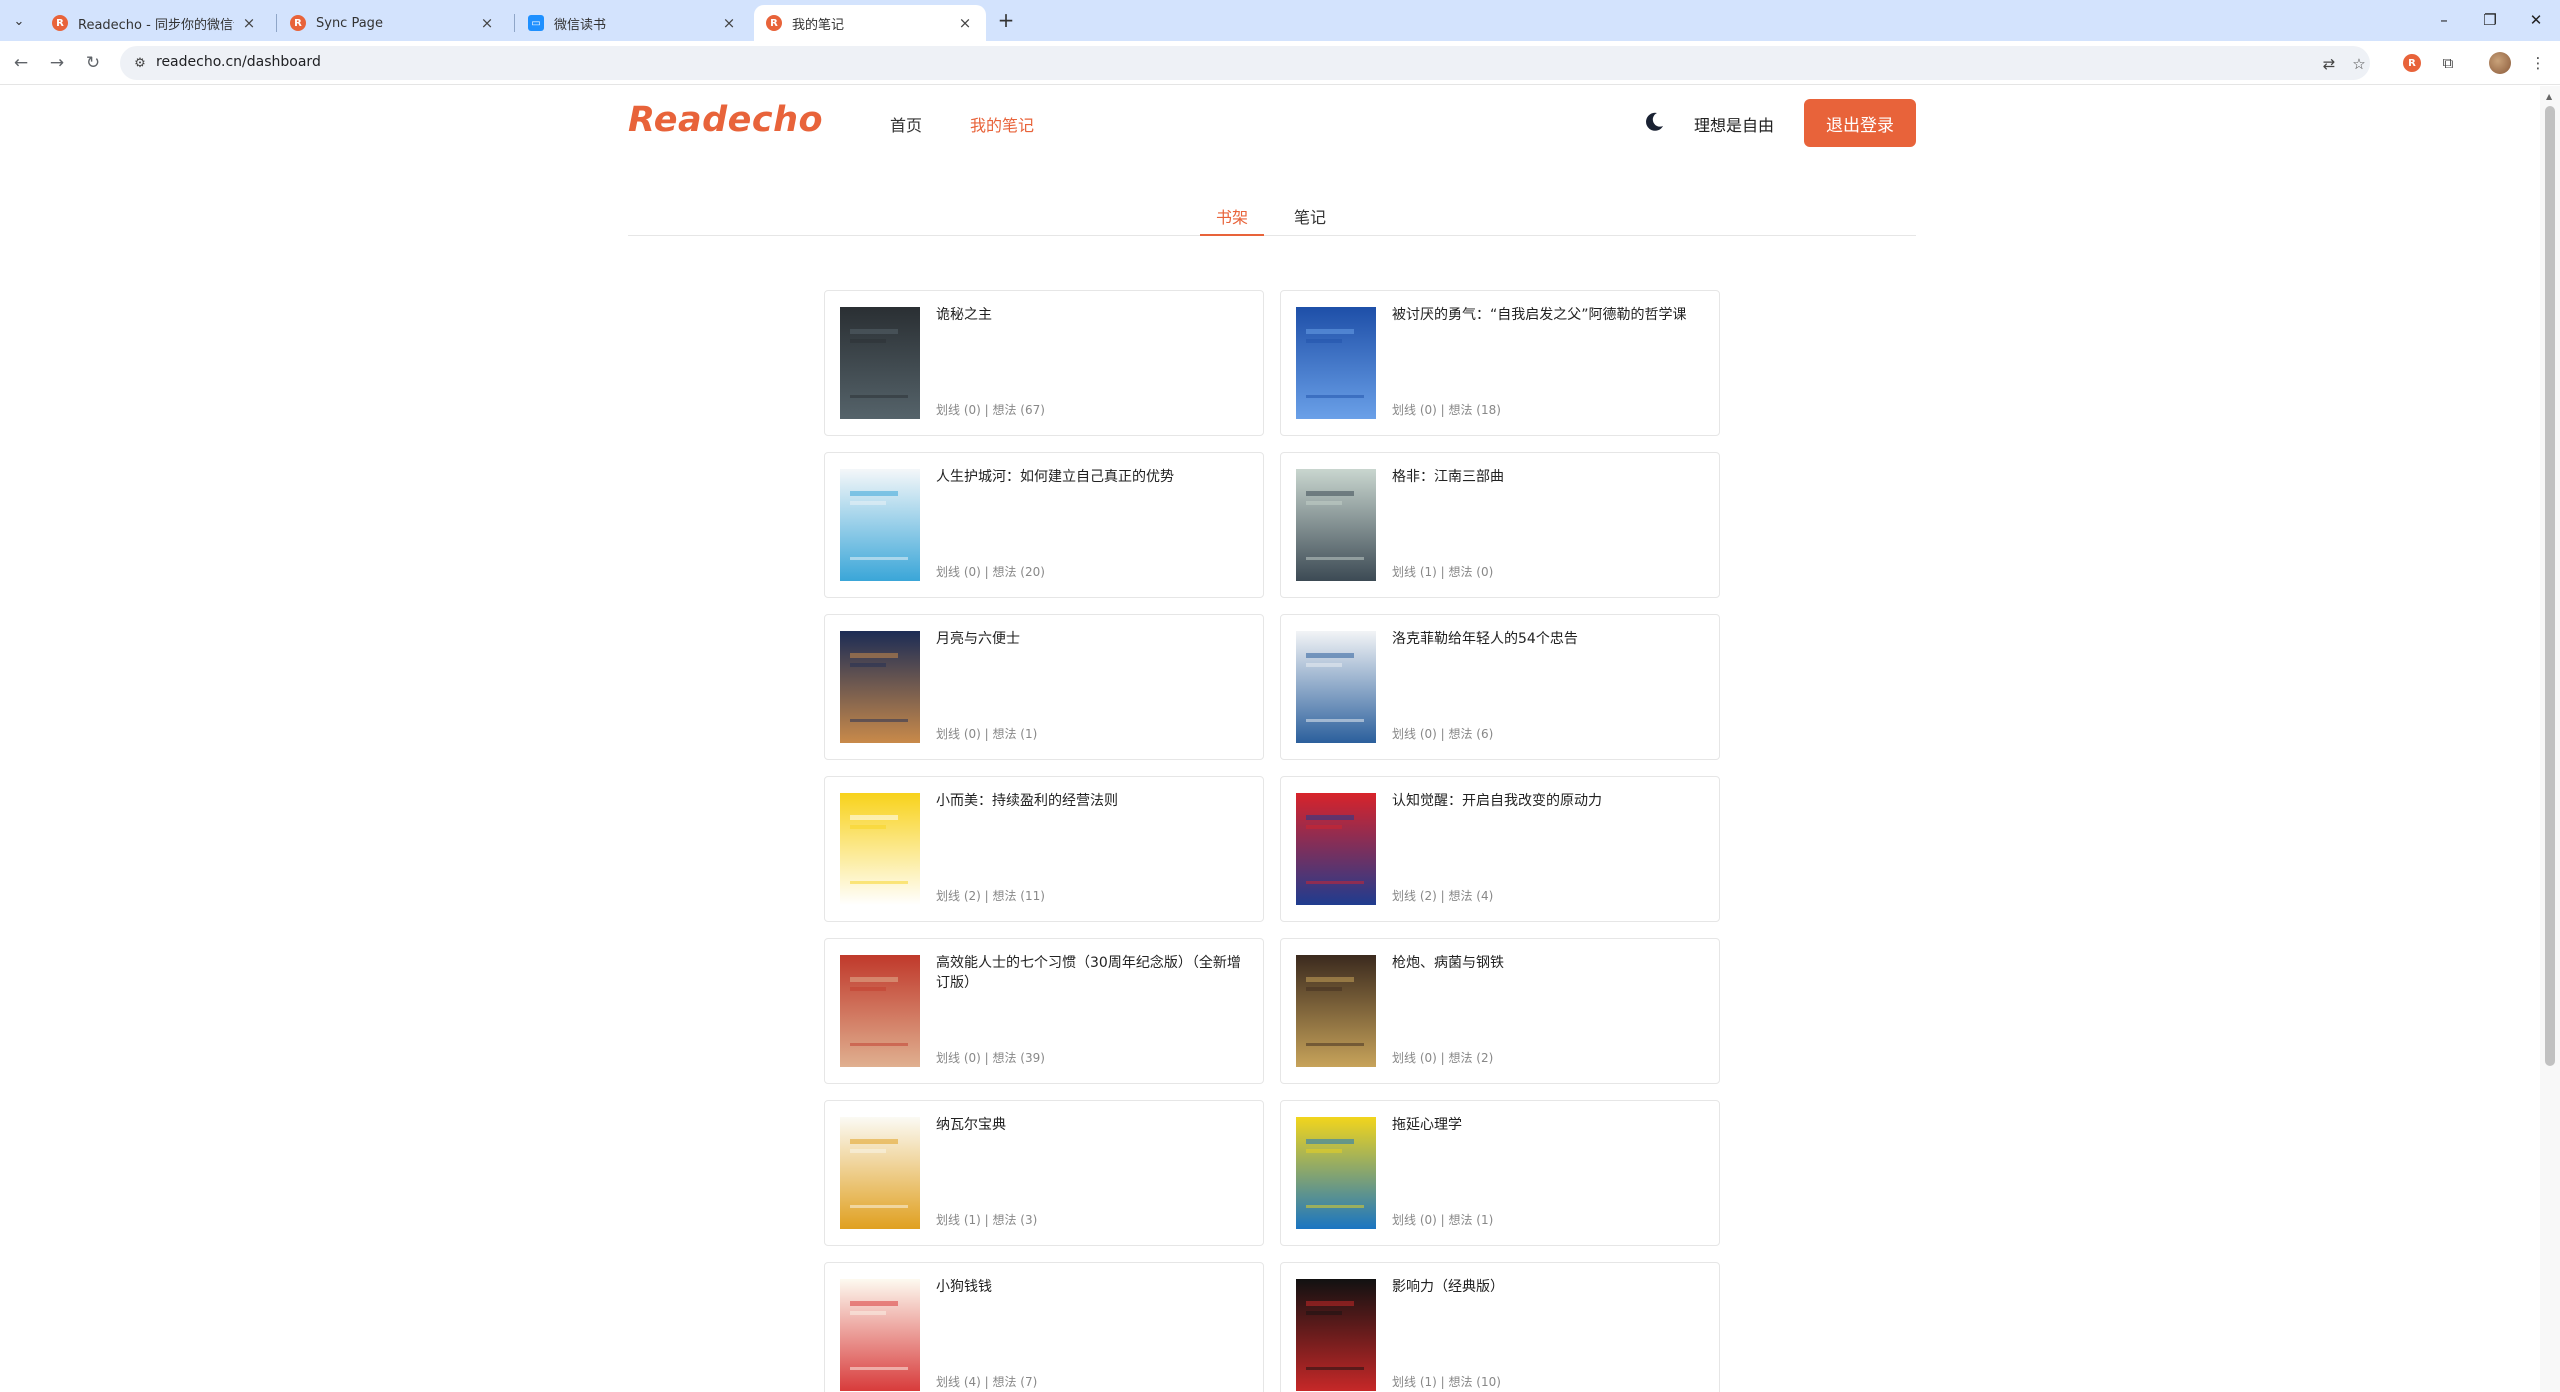 The height and width of the screenshot is (1392, 2560). What do you see at coordinates (1443, 572) in the screenshot?
I see `book-stats: 划线 (1) | 想法 (0)` at bounding box center [1443, 572].